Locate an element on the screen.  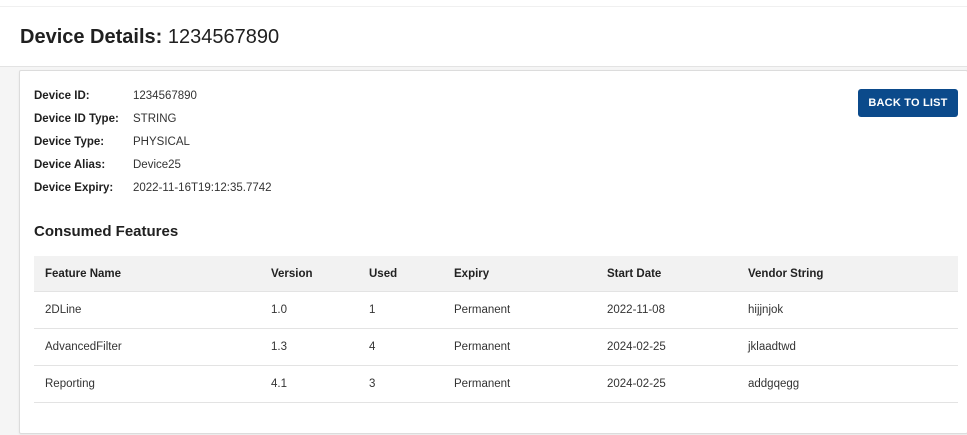
detail-value: STRING is located at coordinates (155, 119).